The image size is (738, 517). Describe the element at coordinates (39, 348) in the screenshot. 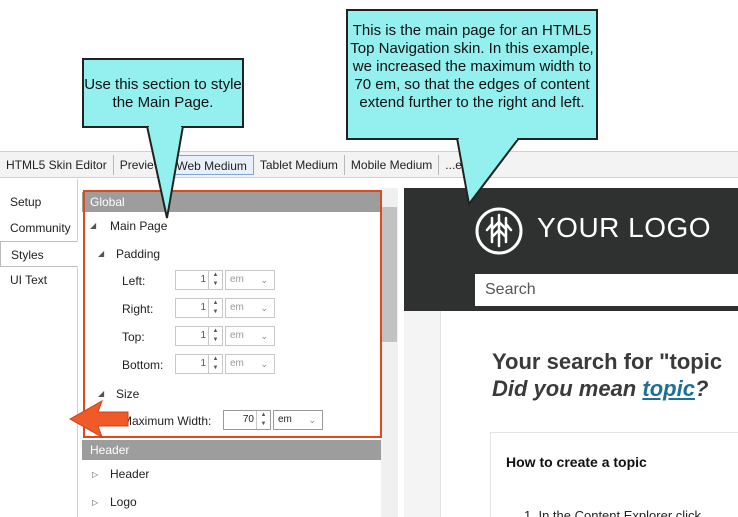

I see `editor-sidebar: Setup Community Styles UI Text` at that location.